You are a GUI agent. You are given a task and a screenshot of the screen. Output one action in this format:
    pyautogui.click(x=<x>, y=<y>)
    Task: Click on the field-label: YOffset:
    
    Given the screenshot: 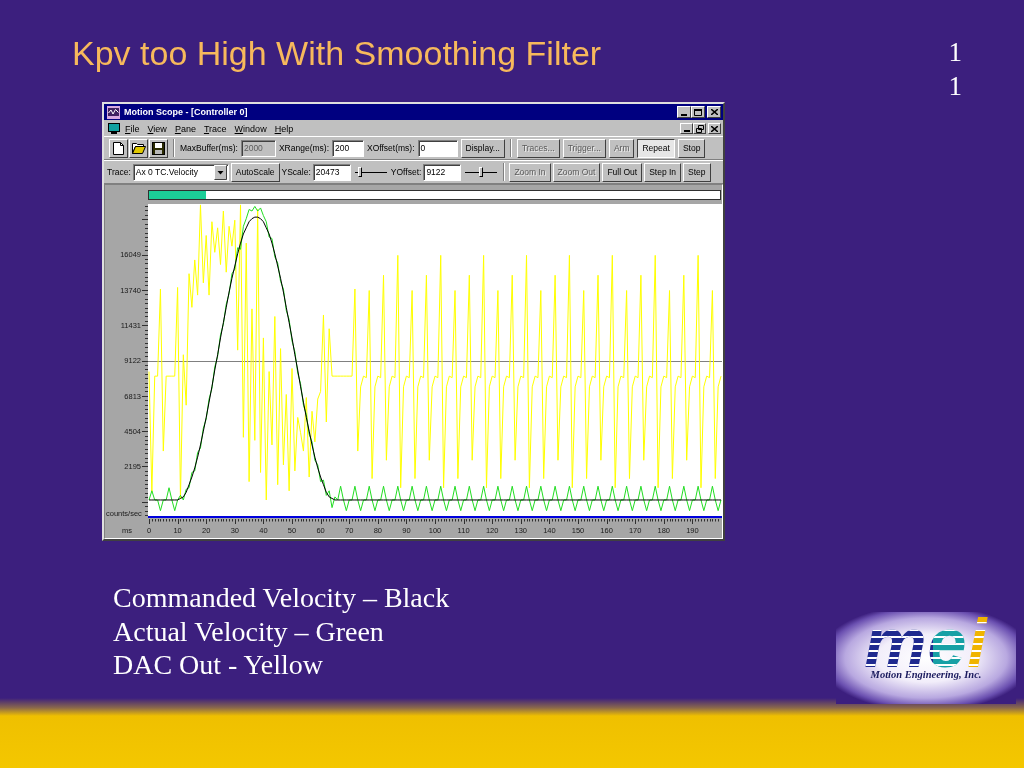 What is the action you would take?
    pyautogui.click(x=406, y=172)
    